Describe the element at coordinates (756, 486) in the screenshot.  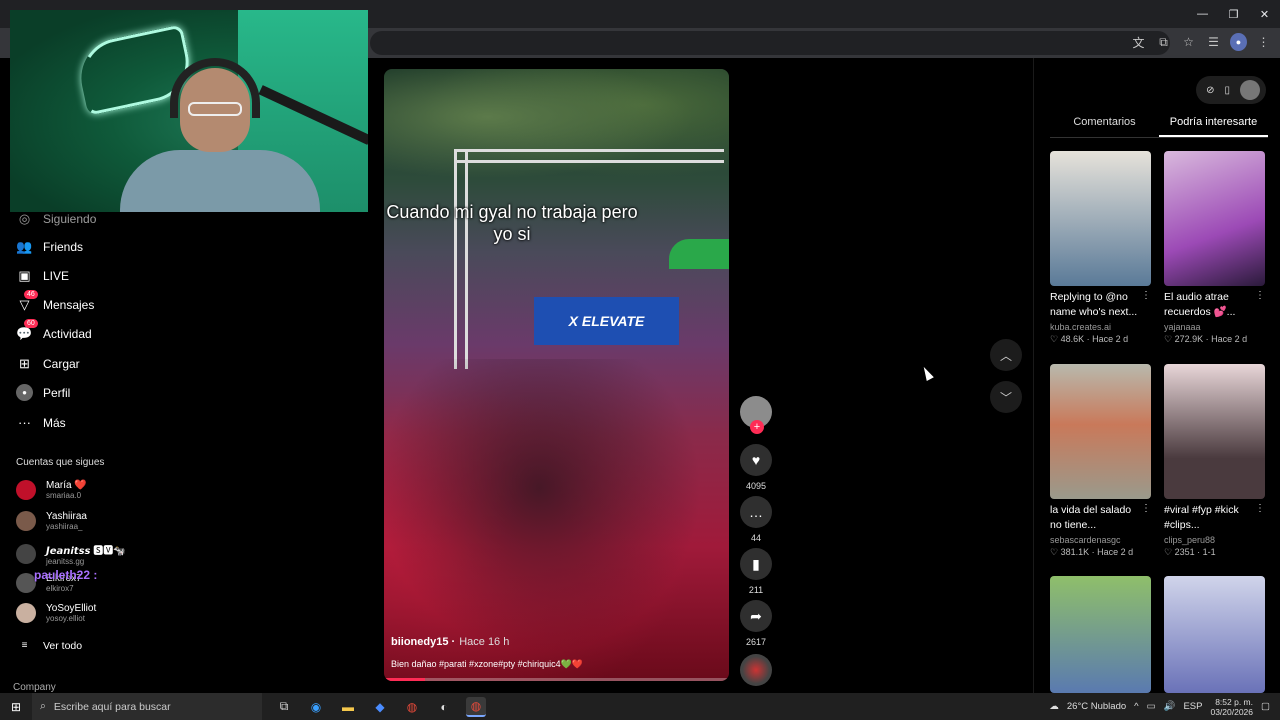
I see `like-count: 4095` at that location.